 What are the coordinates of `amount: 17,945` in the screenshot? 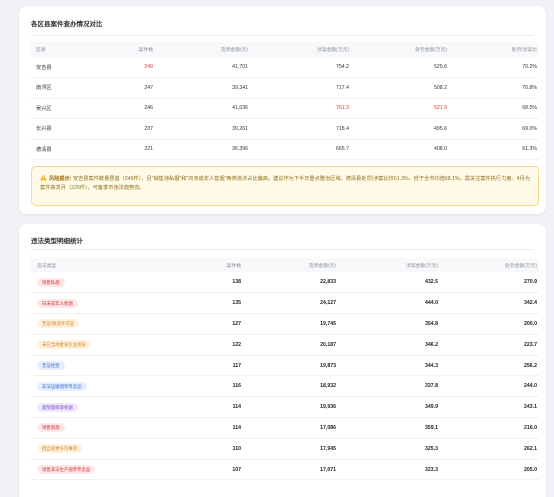 It's located at (328, 448).